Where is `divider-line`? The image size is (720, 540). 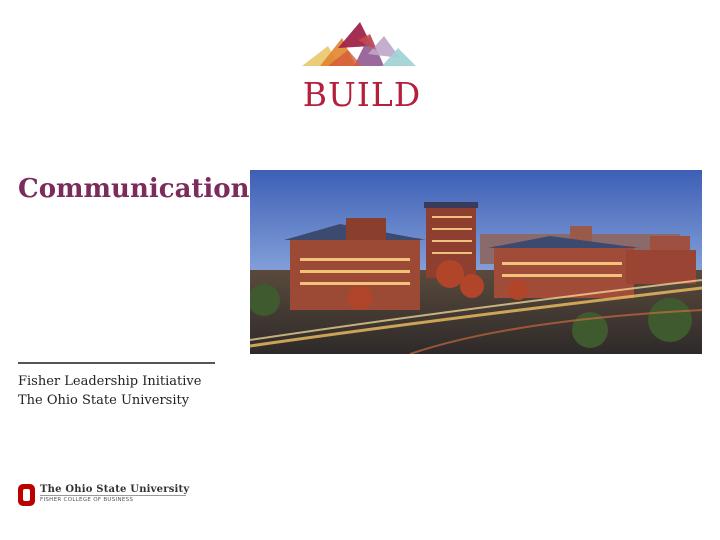 divider-line is located at coordinates (116, 363).